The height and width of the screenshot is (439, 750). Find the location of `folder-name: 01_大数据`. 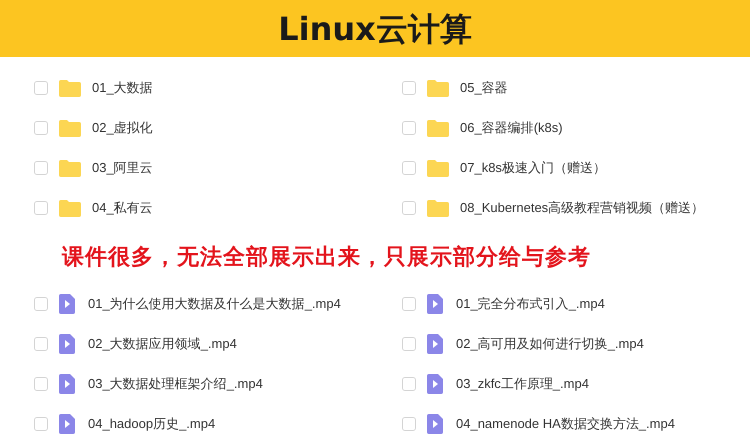

folder-name: 01_大数据 is located at coordinates (122, 88).